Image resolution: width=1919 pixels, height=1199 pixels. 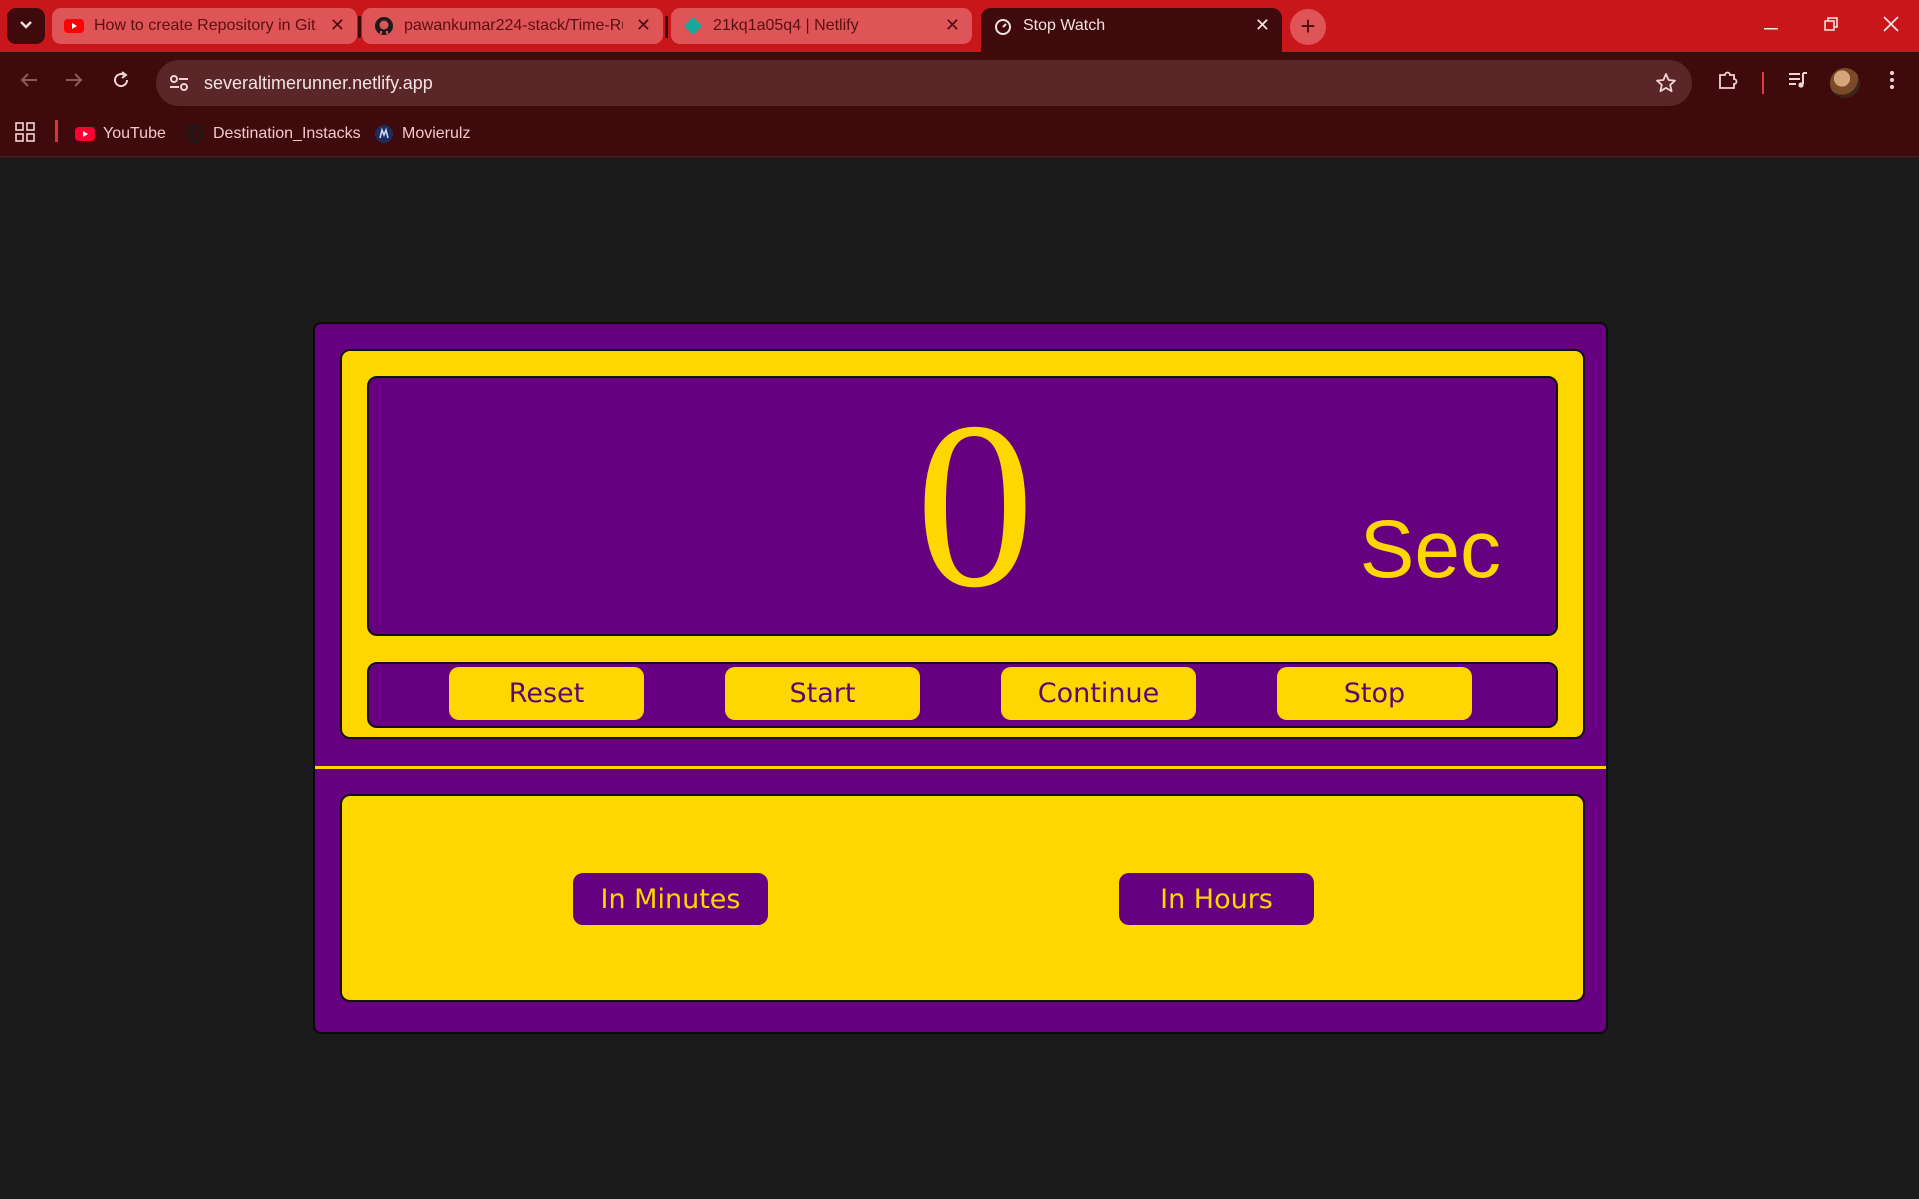 What do you see at coordinates (1003, 26) in the screenshot?
I see `stopwatch-icon` at bounding box center [1003, 26].